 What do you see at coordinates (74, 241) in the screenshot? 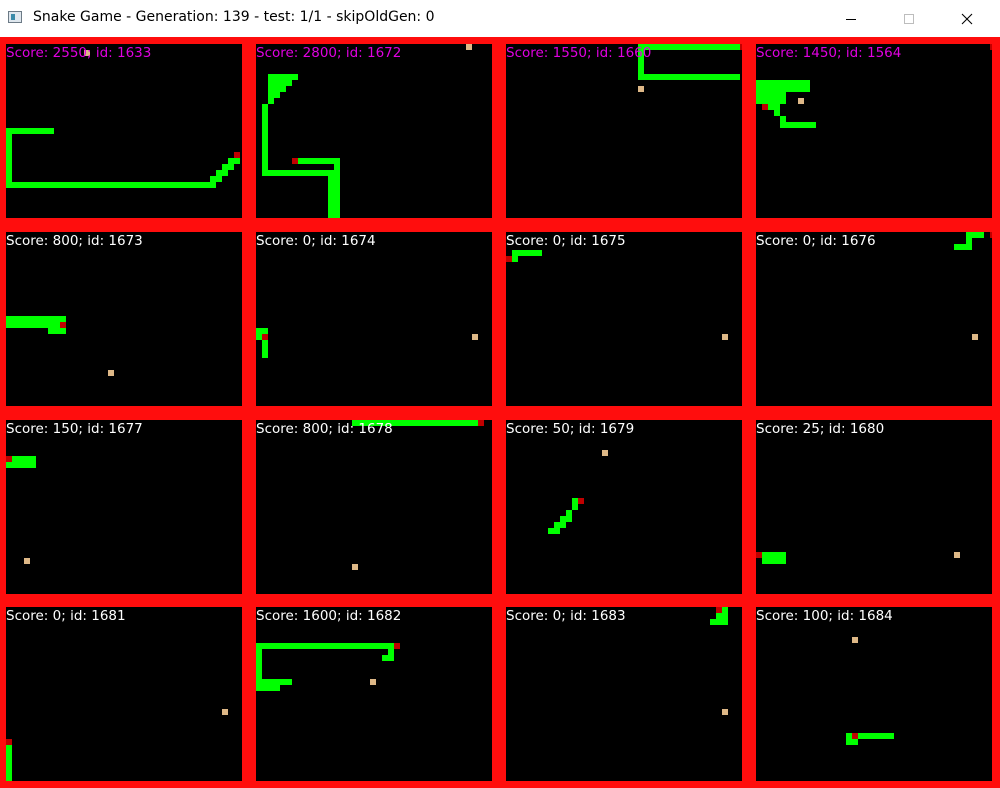
I see `board-score-label: Score: 800; id: 1673` at bounding box center [74, 241].